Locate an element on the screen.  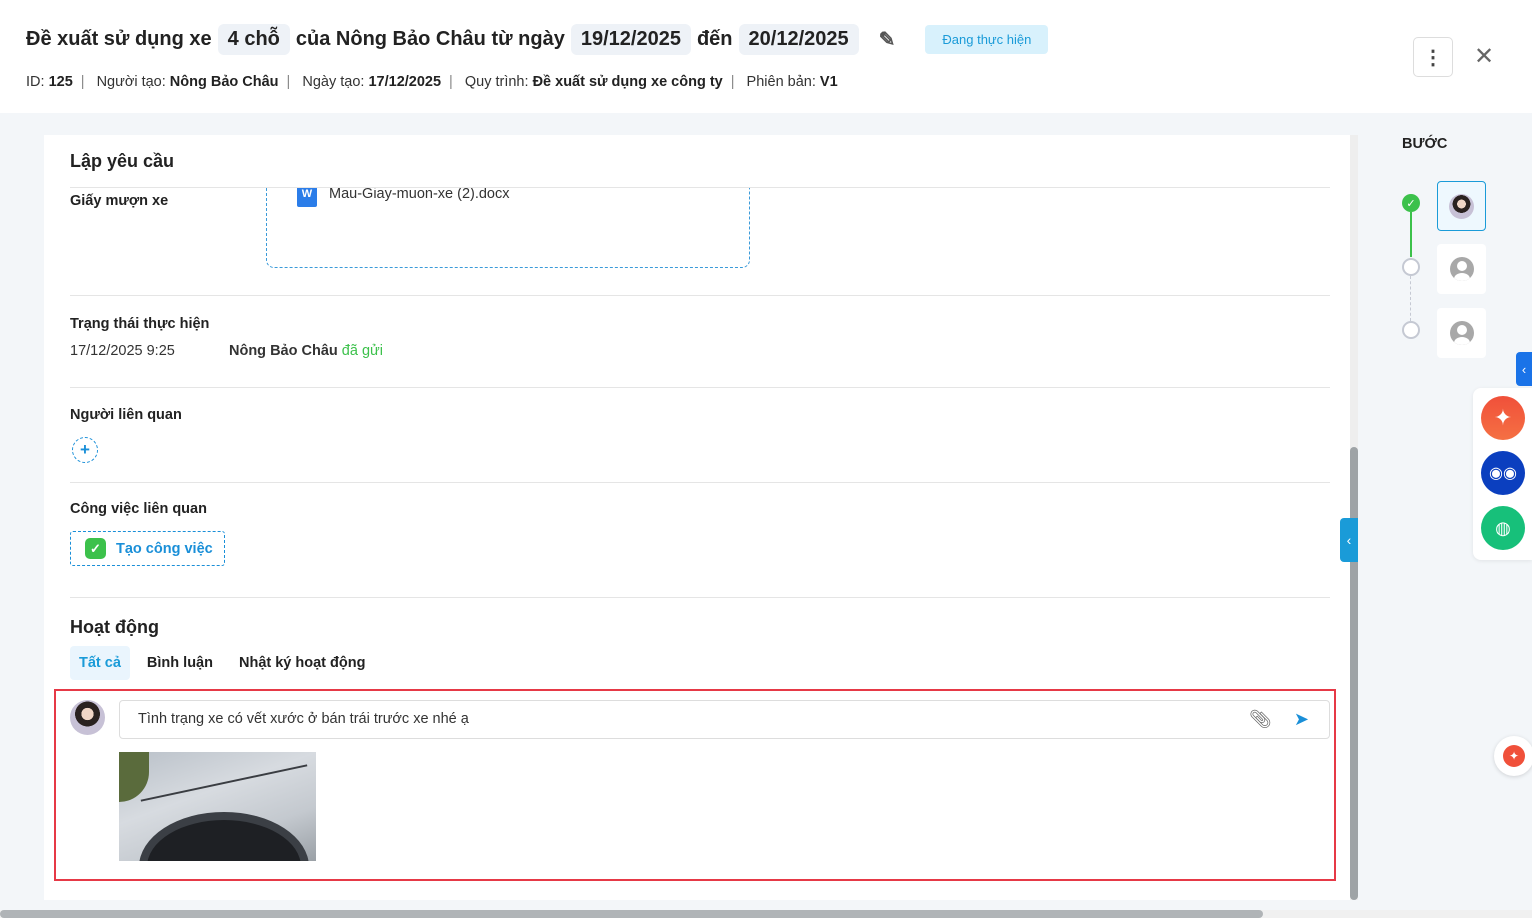
activity-title: Hoạt động is located at coordinates (114, 627).